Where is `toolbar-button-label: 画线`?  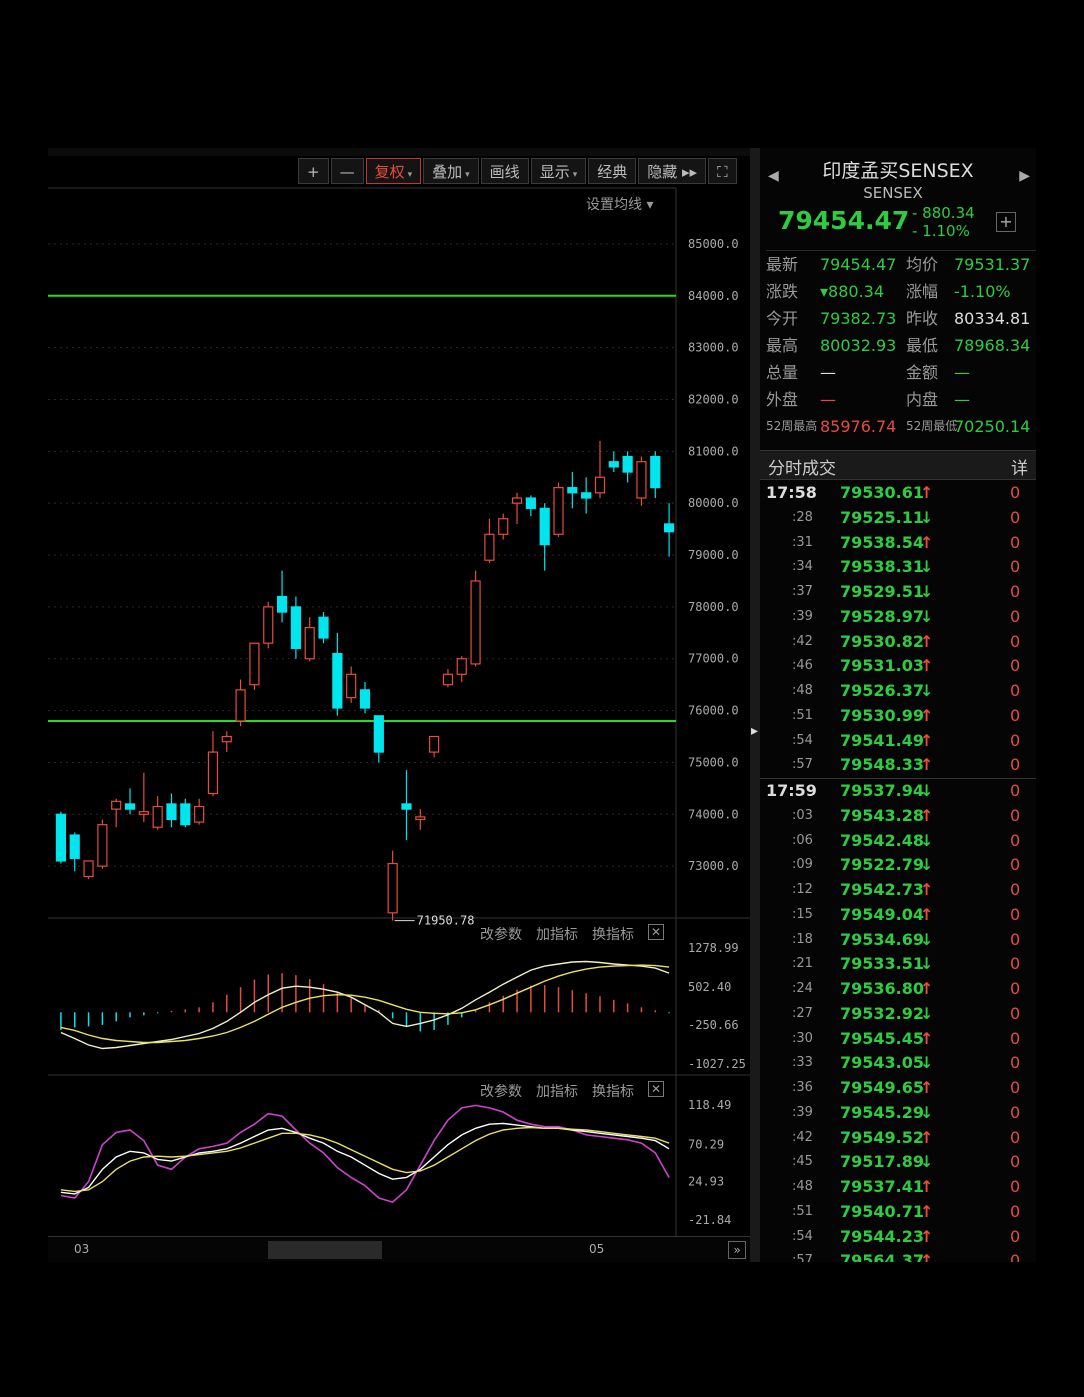
toolbar-button-label: 画线 is located at coordinates (504, 172).